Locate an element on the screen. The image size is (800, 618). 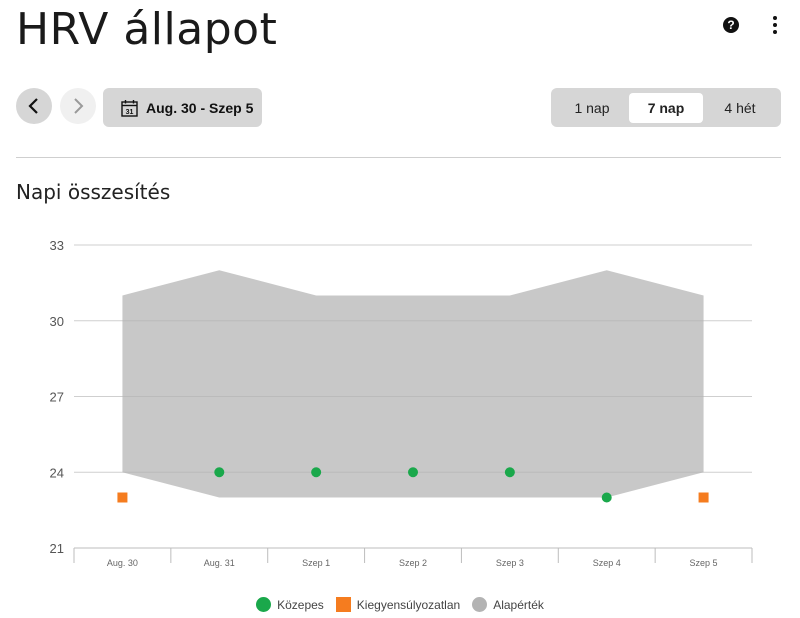
page-title: HRV állapot is located at coordinates (147, 29).